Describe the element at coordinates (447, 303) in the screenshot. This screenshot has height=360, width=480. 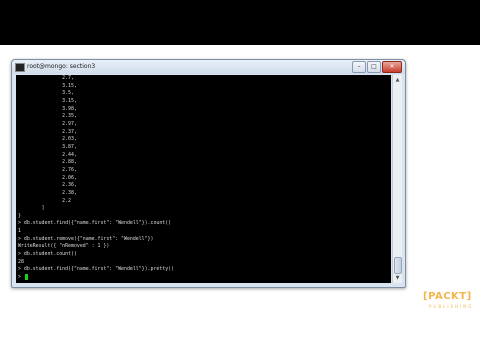
I see `packt-logo: [PACKT] PUBLISHING` at that location.